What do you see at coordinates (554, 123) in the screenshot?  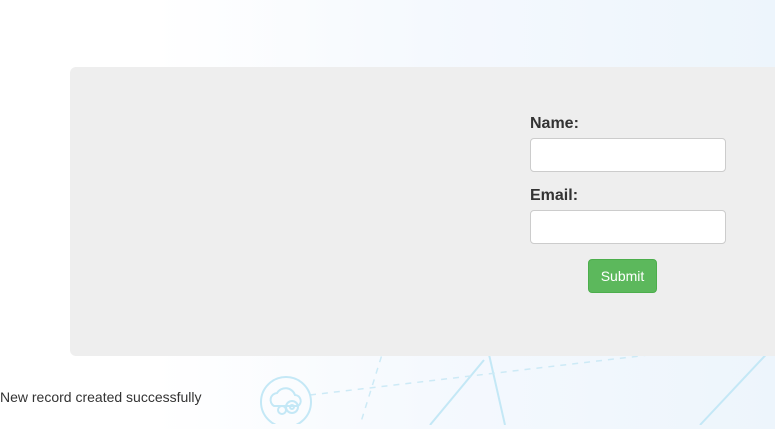 I see `name-label: Name:` at bounding box center [554, 123].